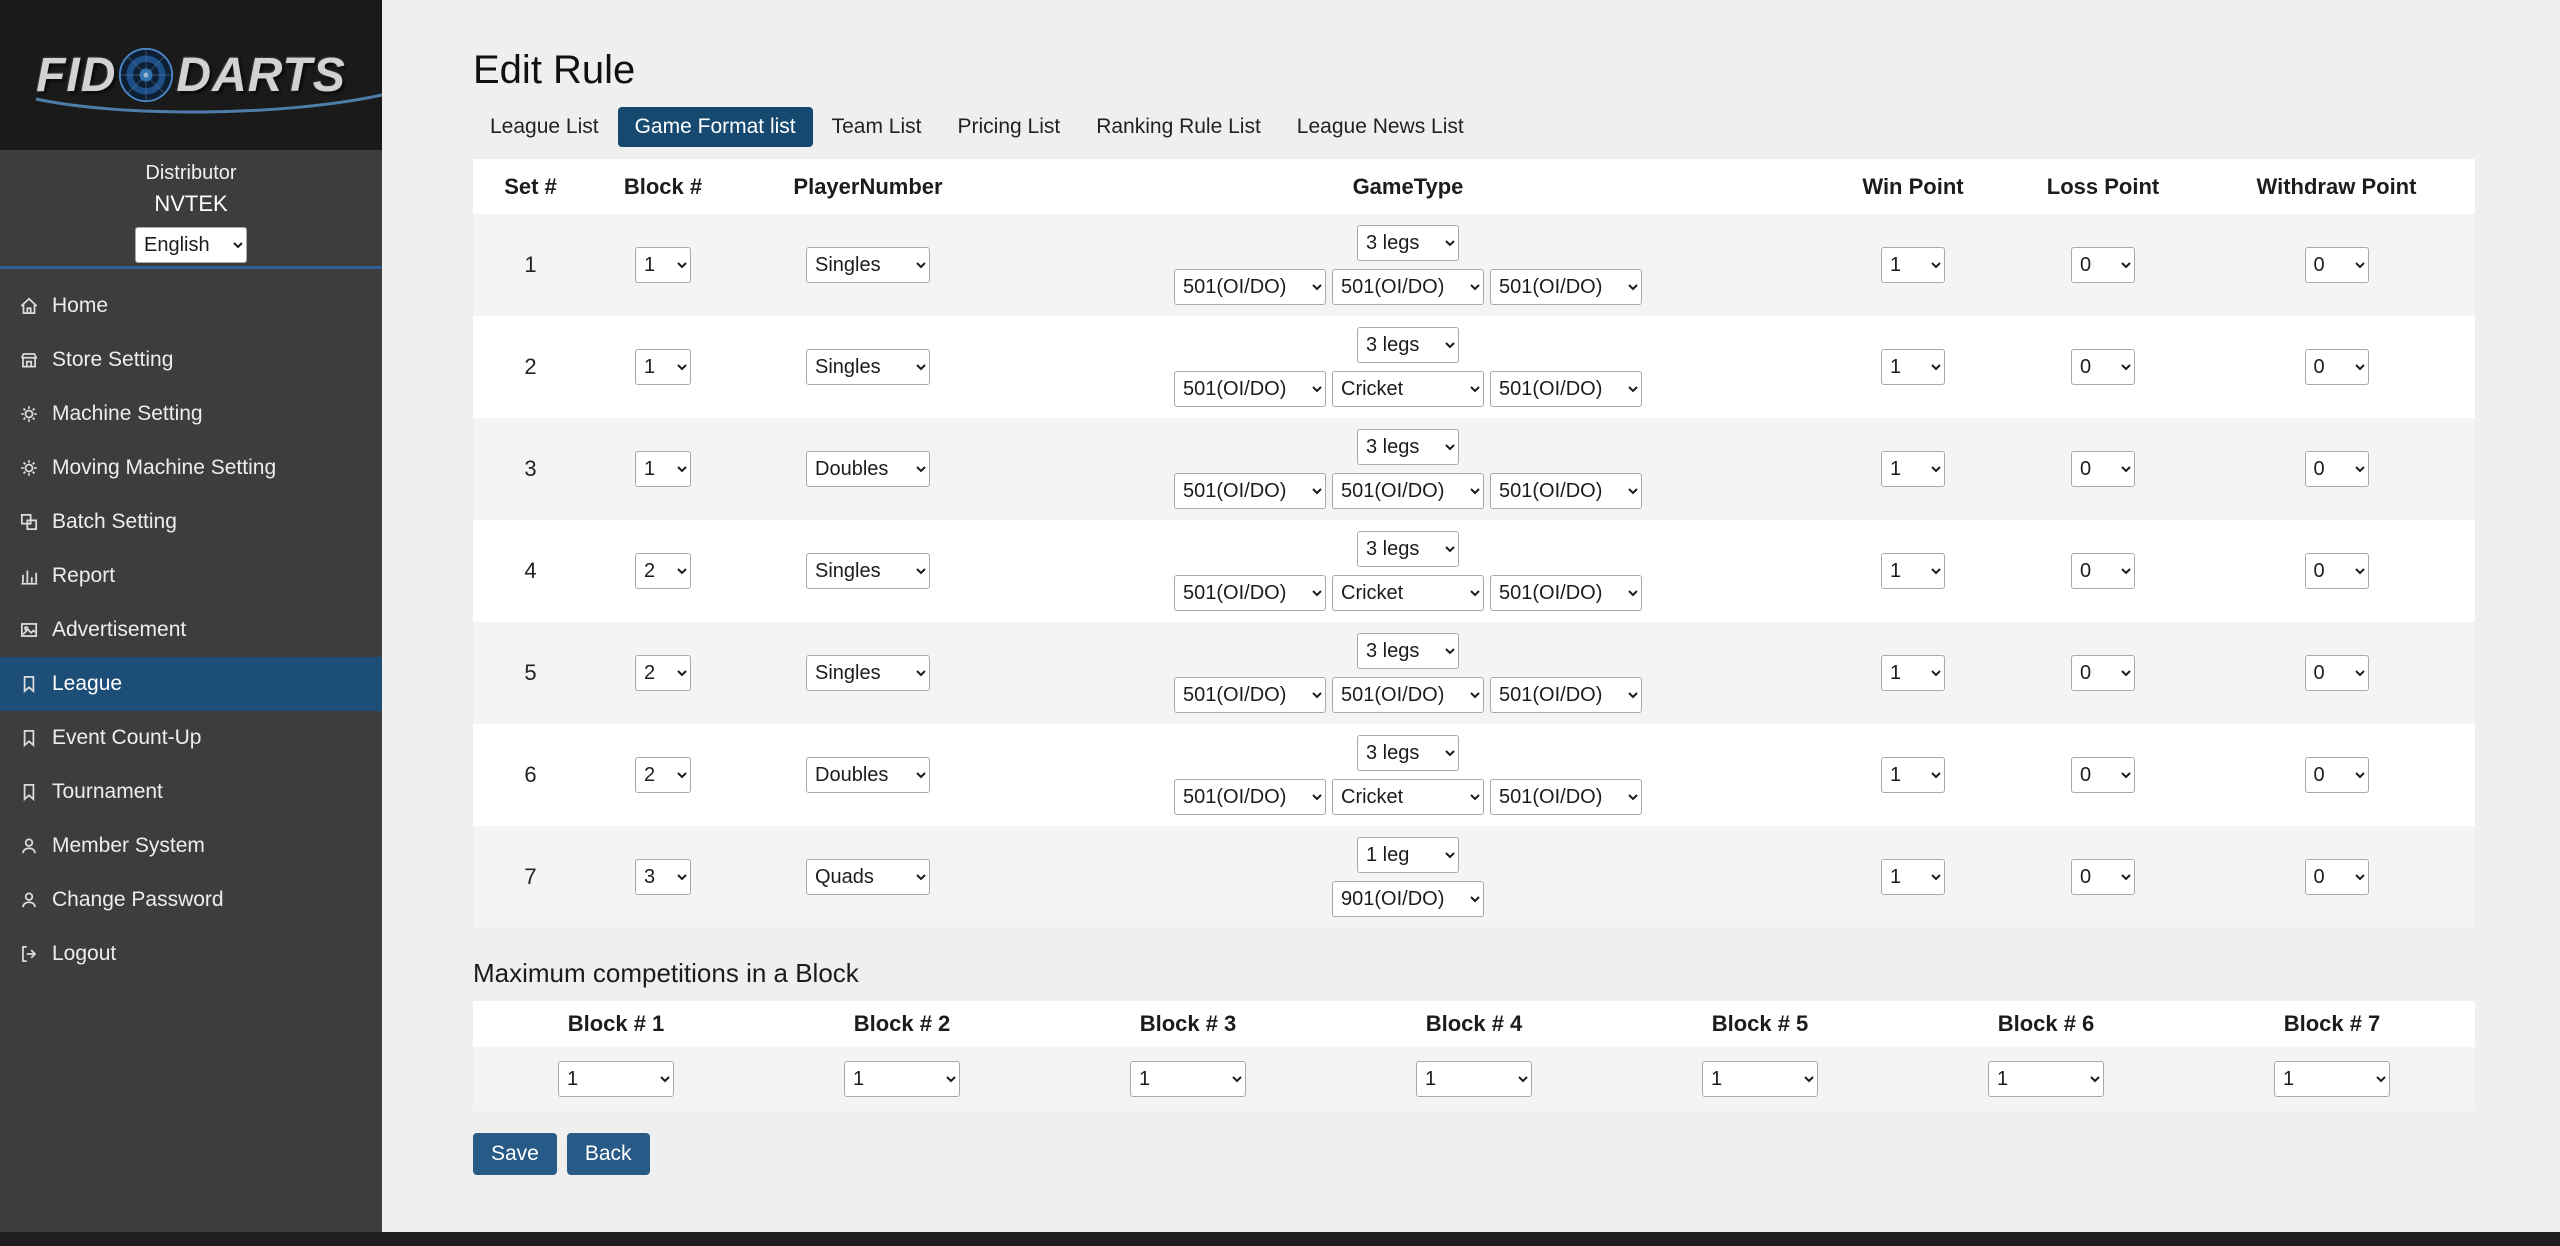  Describe the element at coordinates (1380, 127) in the screenshot. I see `tab-league-news-list: League News List` at that location.